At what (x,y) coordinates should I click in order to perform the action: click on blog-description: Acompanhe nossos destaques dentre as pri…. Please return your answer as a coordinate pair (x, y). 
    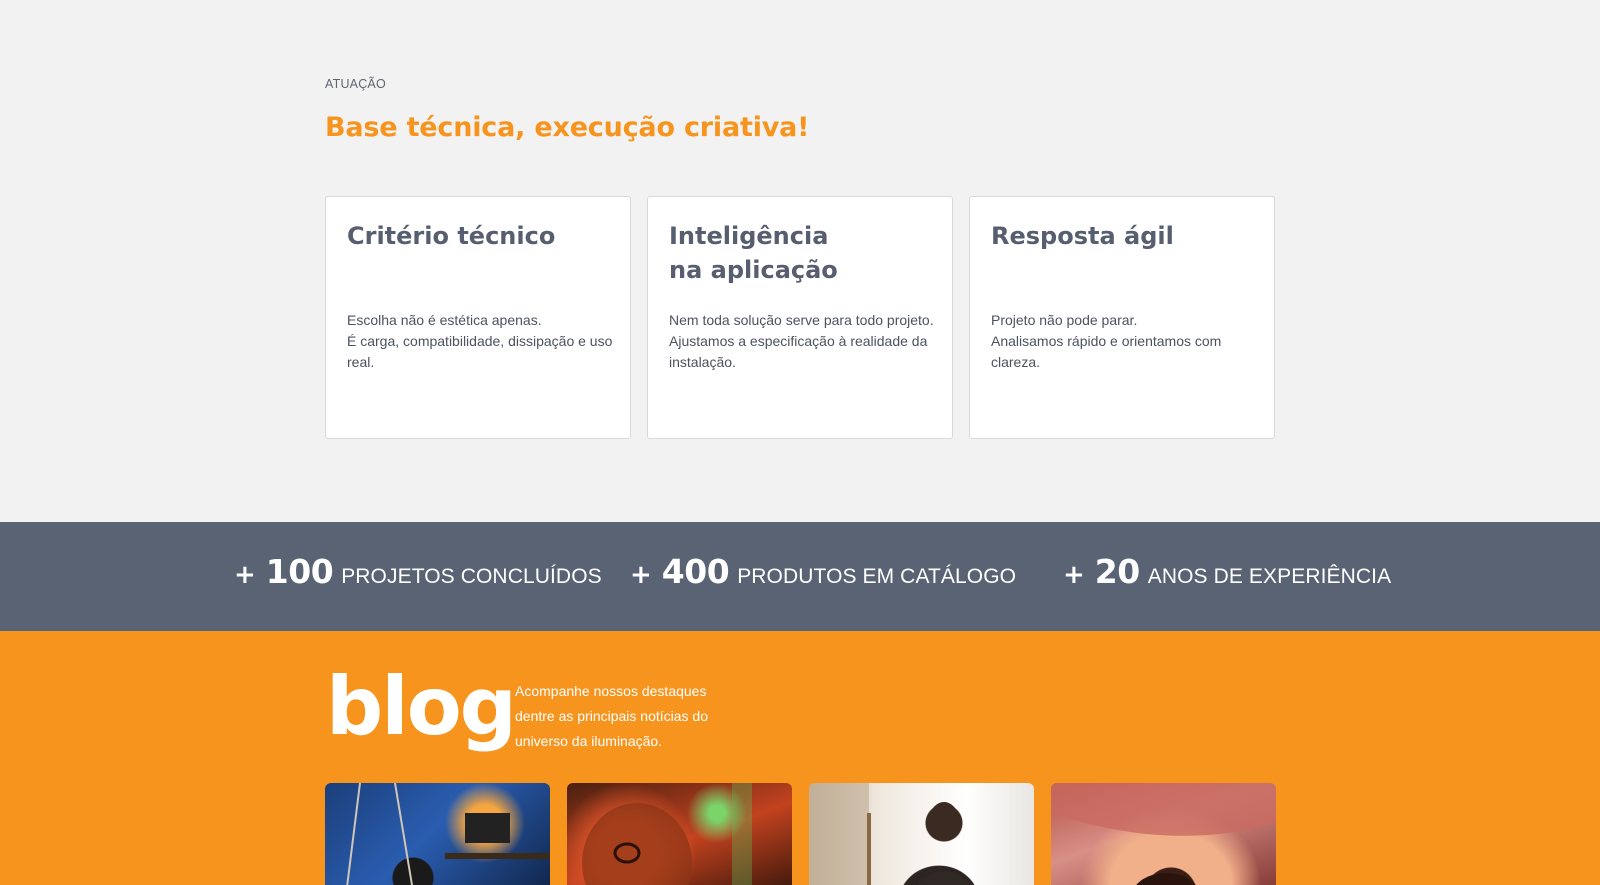
    Looking at the image, I should click on (611, 716).